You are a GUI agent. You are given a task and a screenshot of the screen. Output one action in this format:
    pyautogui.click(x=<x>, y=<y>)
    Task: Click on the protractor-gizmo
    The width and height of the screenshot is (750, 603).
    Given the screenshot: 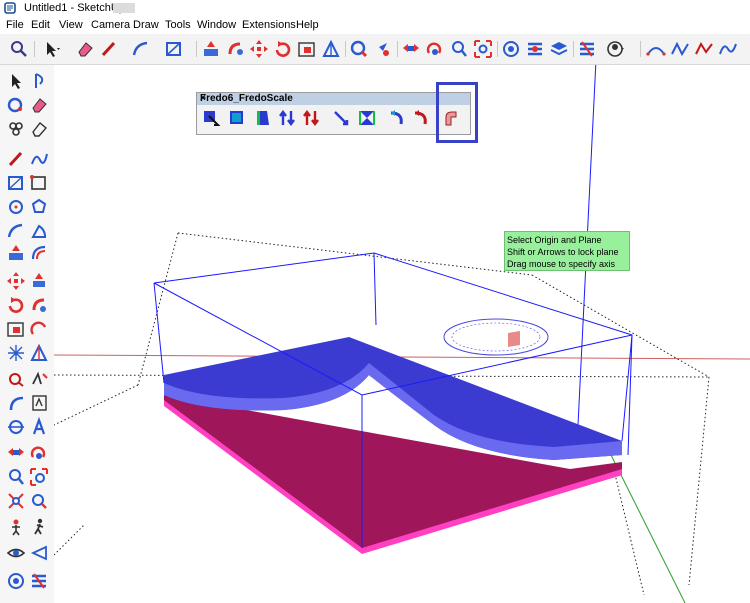 What is the action you would take?
    pyautogui.click(x=496, y=337)
    